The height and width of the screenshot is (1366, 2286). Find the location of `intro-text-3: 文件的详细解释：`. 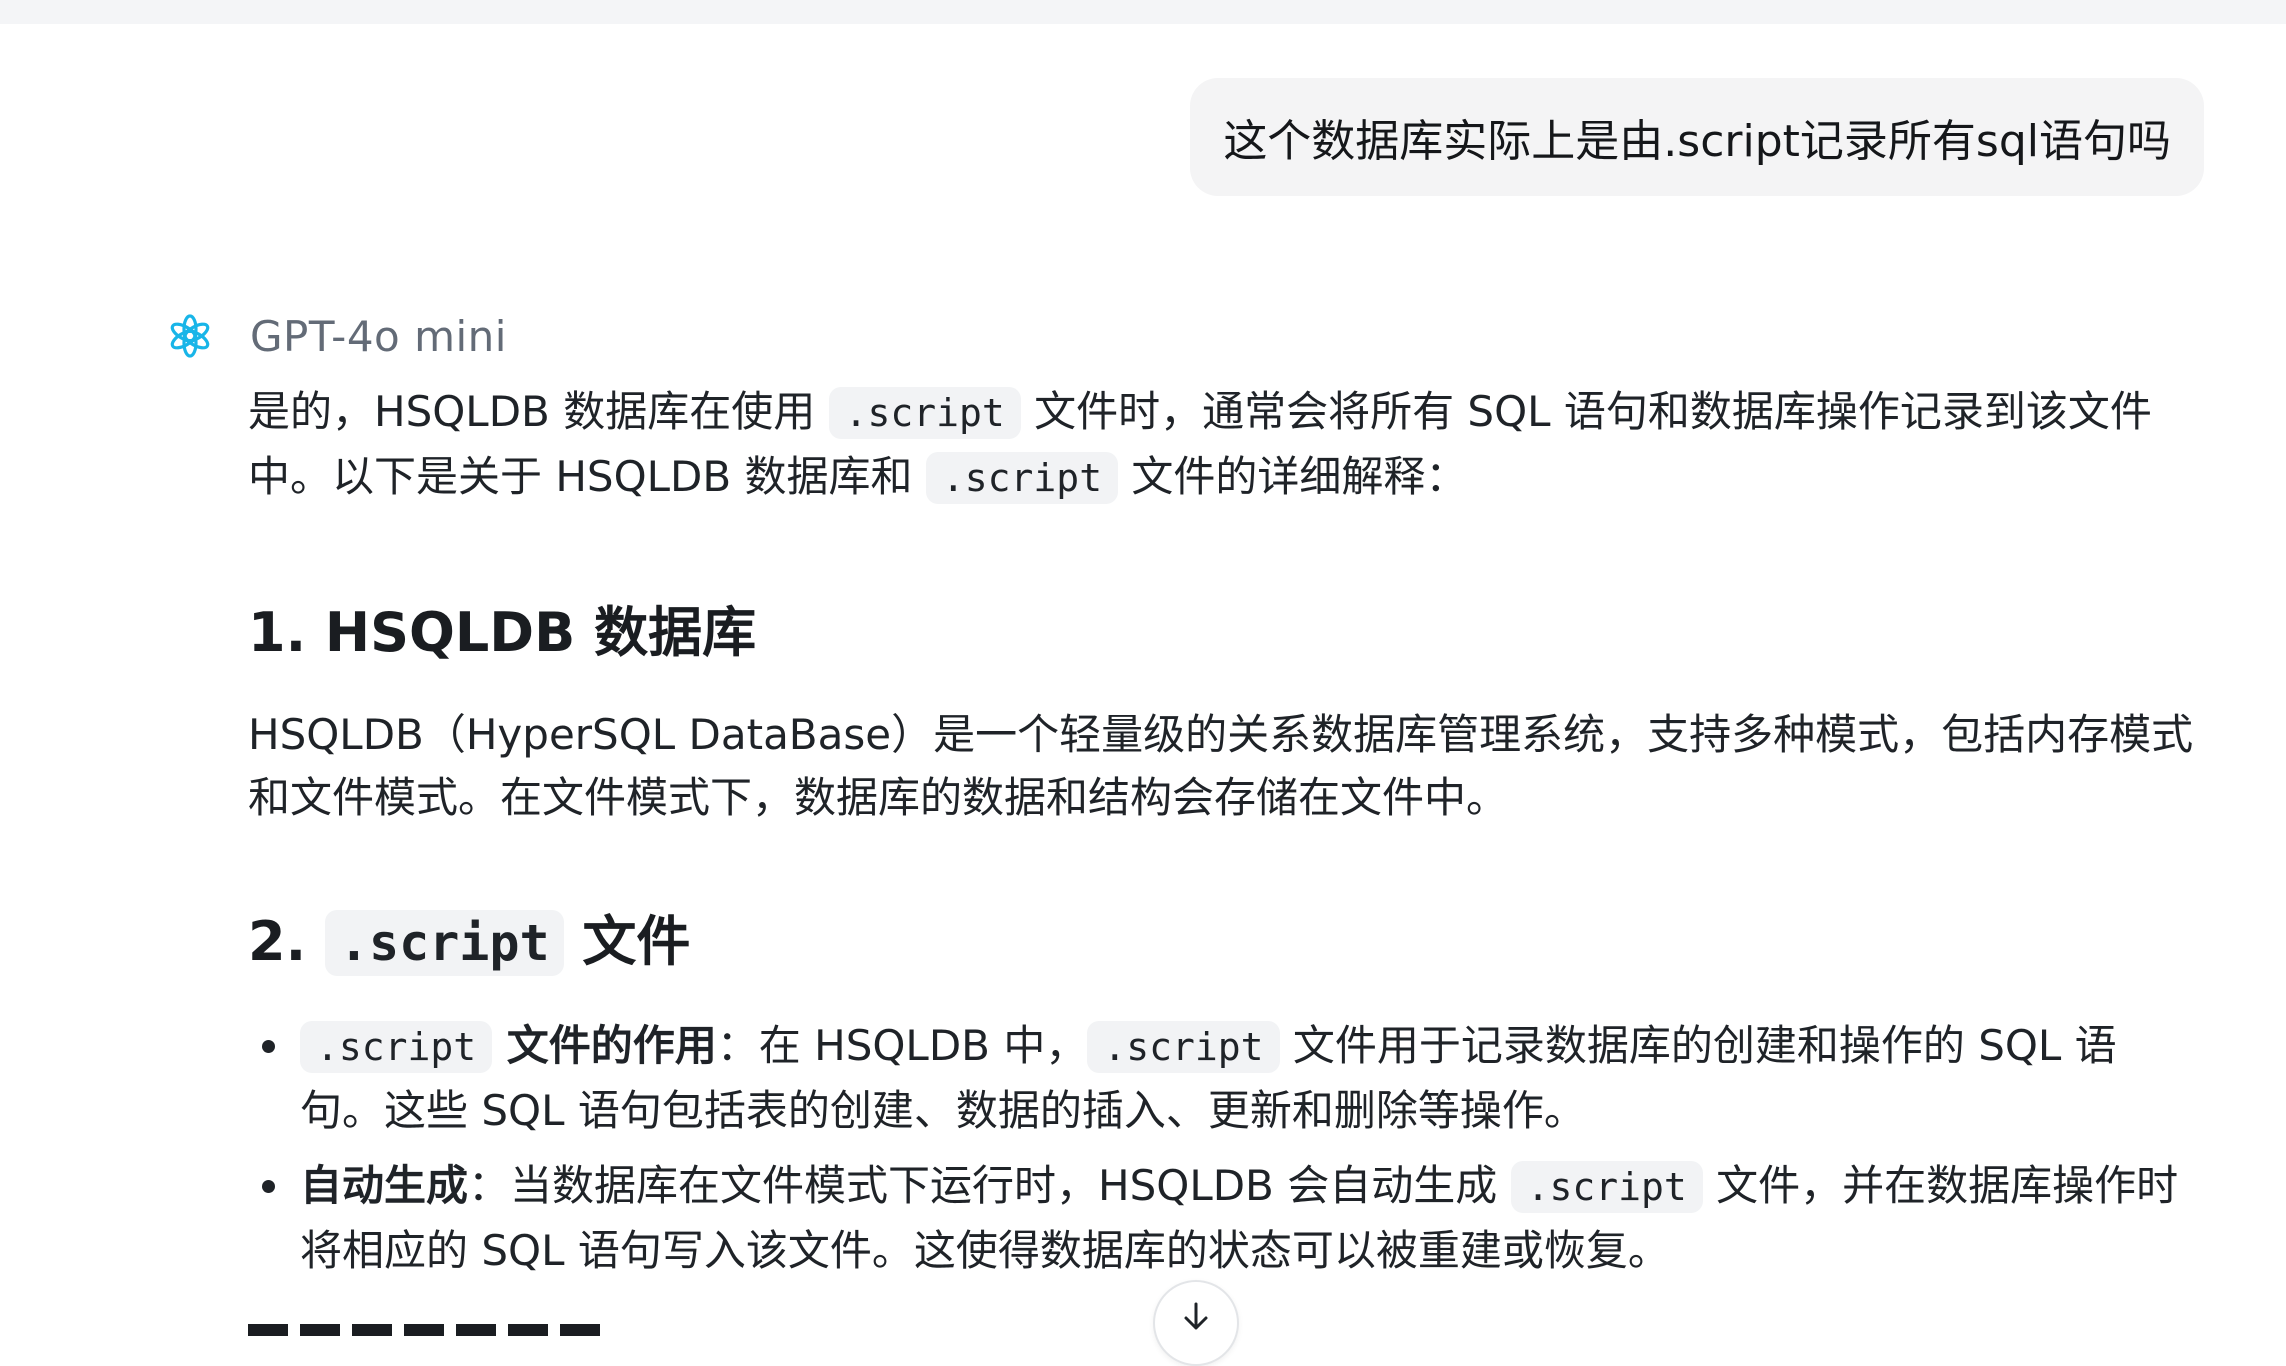

intro-text-3: 文件的详细解释： is located at coordinates (1293, 476).